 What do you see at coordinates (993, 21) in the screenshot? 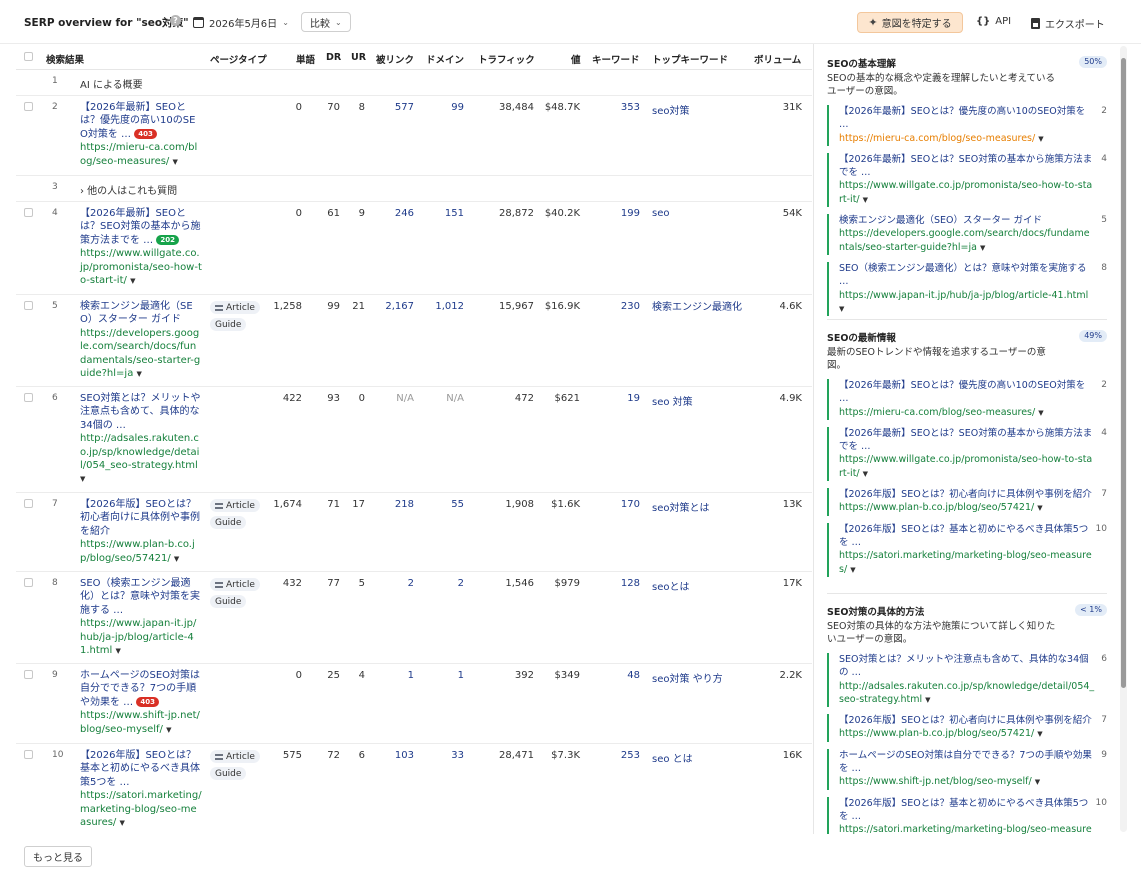
I see `api-button: {} API` at bounding box center [993, 21].